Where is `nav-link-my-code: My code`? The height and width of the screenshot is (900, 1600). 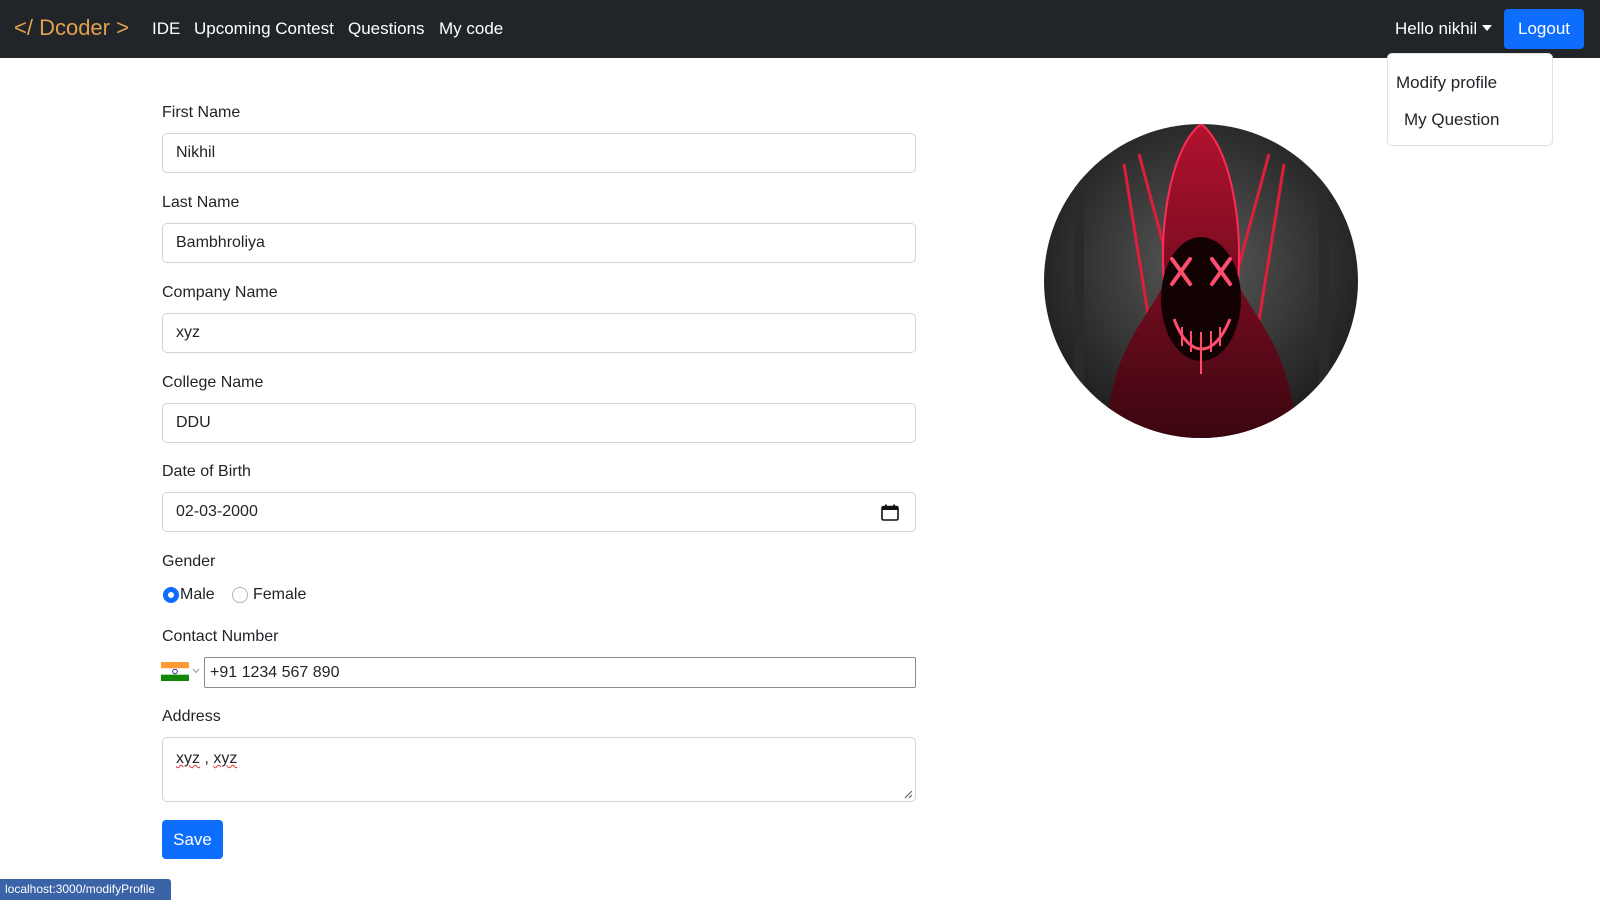
nav-link-my-code: My code is located at coordinates (471, 29).